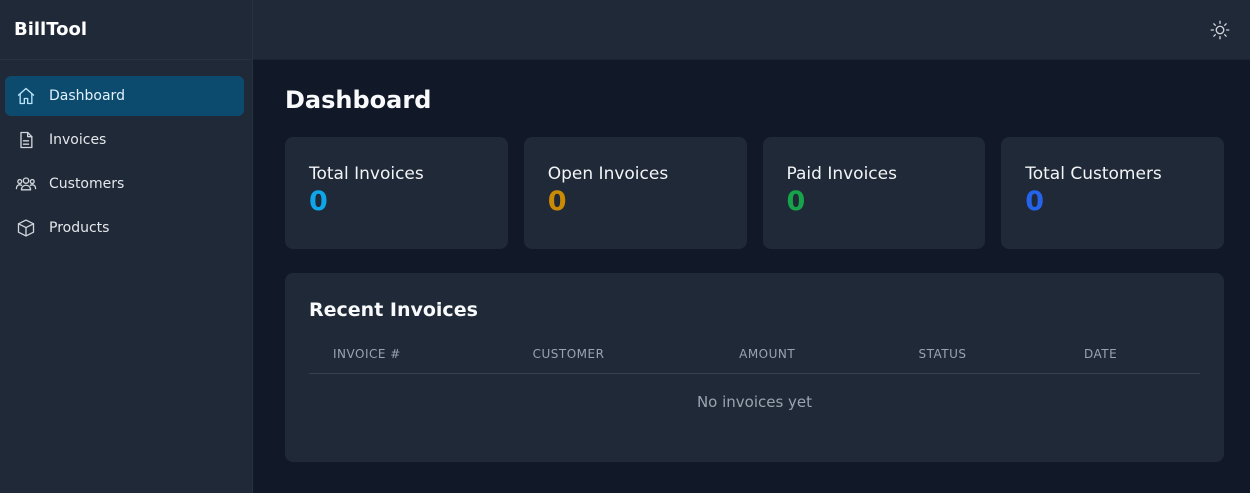  I want to click on brand-logo: BillTool, so click(126, 30).